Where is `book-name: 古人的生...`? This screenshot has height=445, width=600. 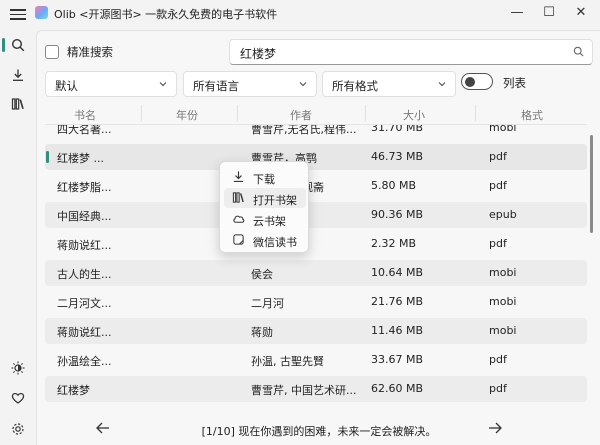 book-name: 古人的生... is located at coordinates (84, 274).